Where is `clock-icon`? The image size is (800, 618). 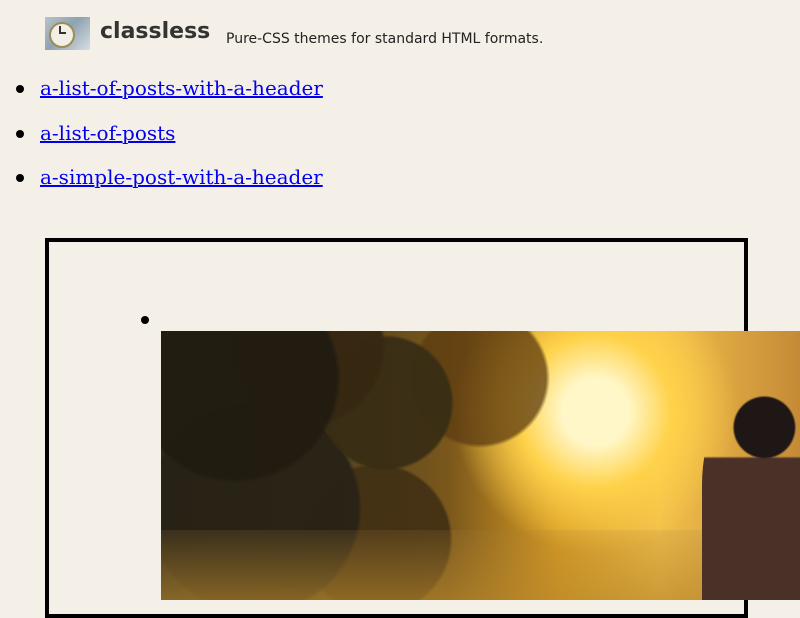
clock-icon is located at coordinates (67, 33).